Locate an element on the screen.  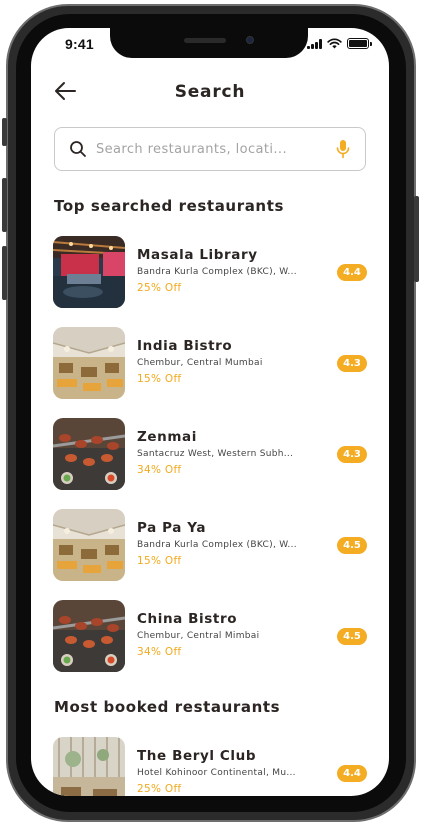
section-title-most-booked: Most booked restaurants is located at coordinates (167, 707).